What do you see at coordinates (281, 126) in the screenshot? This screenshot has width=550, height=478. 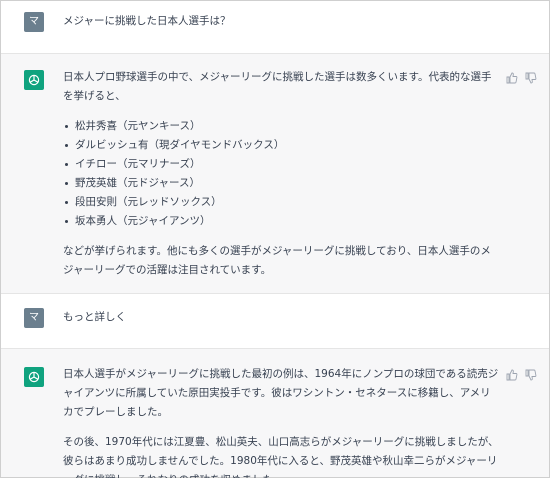 I see `list-item: 松井秀喜（元ヤンキース）` at bounding box center [281, 126].